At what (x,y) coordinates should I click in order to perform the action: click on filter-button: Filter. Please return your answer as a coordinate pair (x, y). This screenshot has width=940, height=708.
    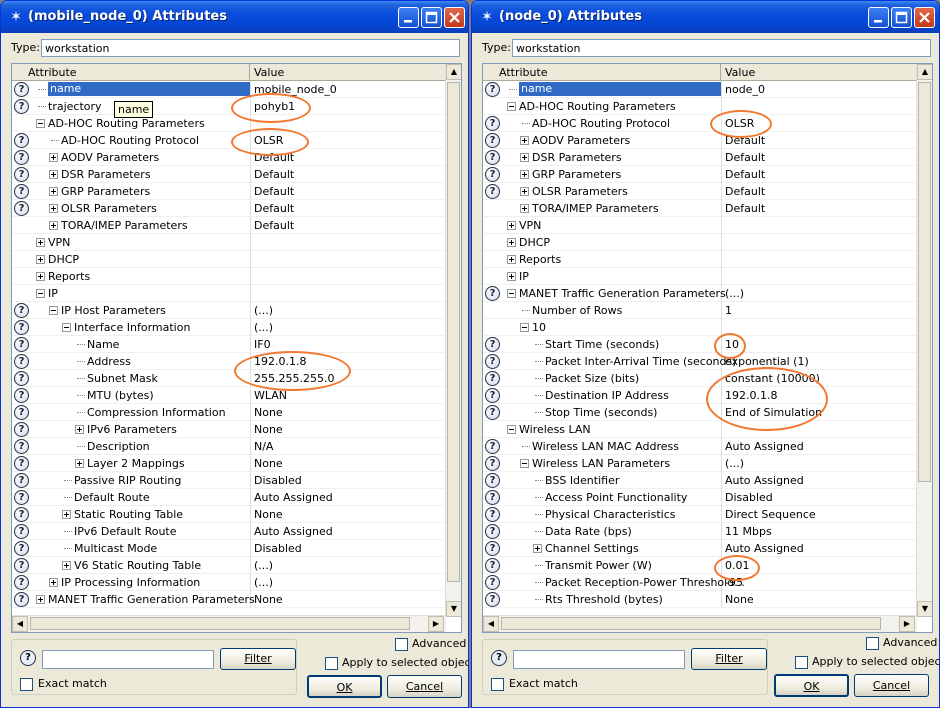
    Looking at the image, I should click on (729, 659).